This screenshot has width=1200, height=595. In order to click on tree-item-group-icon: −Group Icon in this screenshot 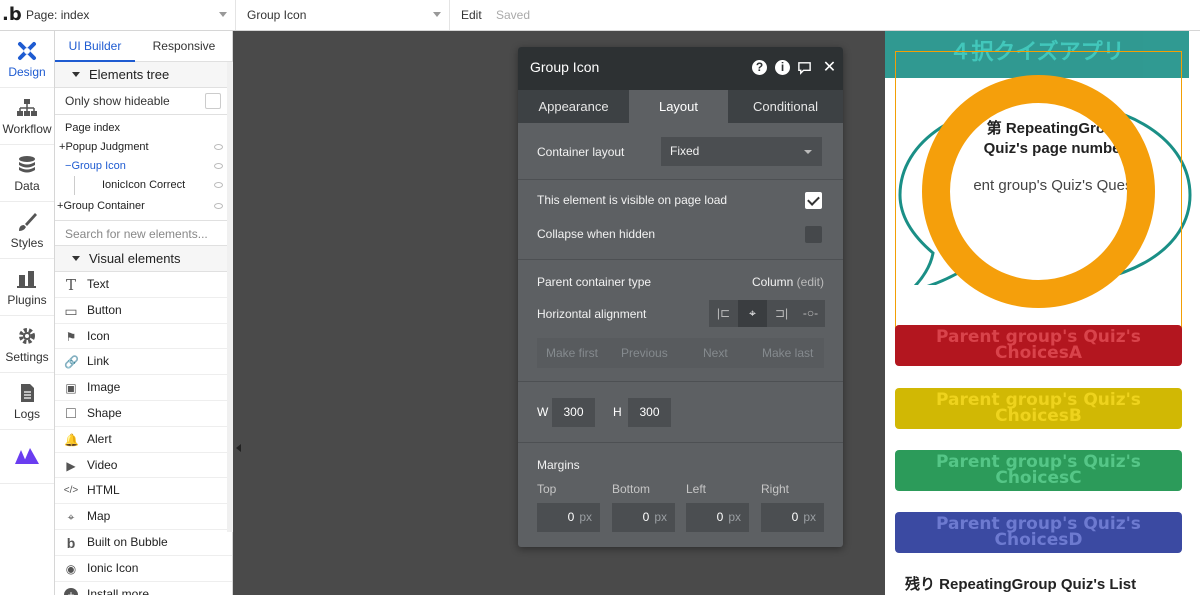, I will do `click(143, 166)`.